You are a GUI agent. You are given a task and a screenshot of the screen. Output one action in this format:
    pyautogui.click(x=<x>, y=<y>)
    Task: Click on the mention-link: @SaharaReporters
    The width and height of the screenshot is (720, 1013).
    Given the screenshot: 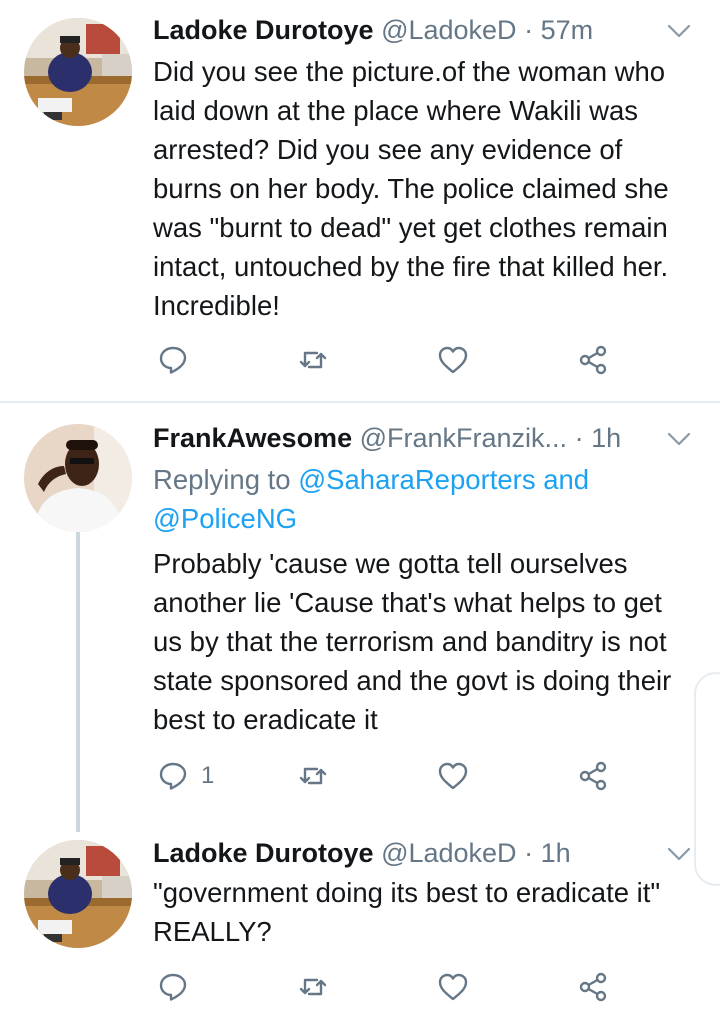 What is the action you would take?
    pyautogui.click(x=416, y=479)
    